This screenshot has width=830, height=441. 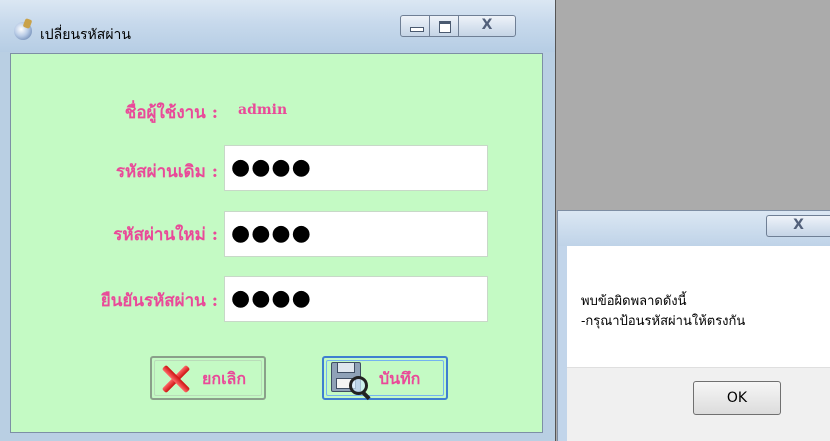 What do you see at coordinates (737, 398) in the screenshot?
I see `ok-button: OK` at bounding box center [737, 398].